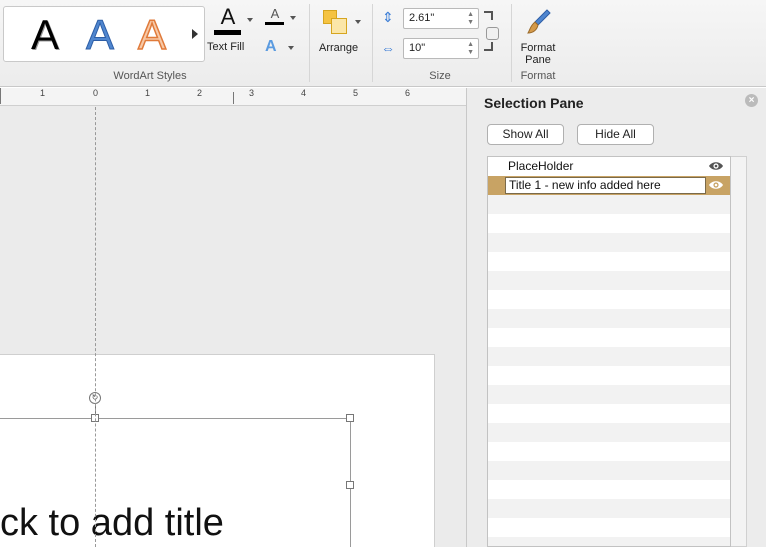 The width and height of the screenshot is (766, 547). I want to click on hide-all-button: Hide All, so click(615, 134).